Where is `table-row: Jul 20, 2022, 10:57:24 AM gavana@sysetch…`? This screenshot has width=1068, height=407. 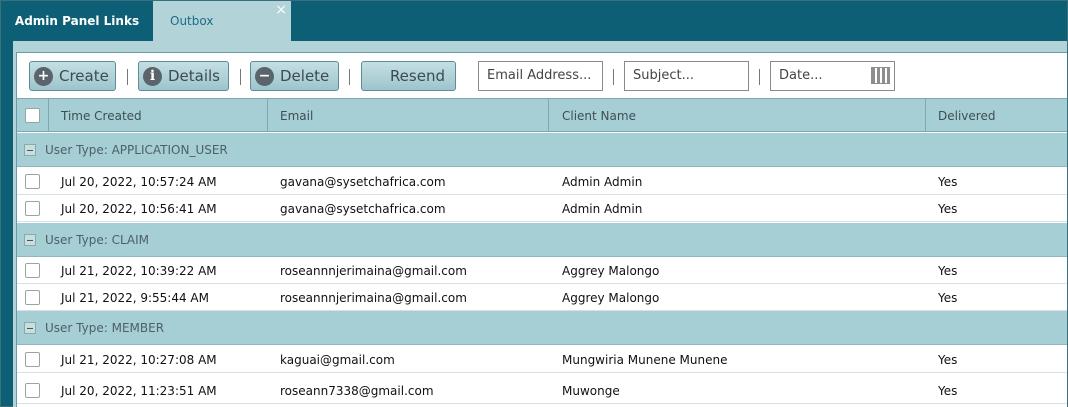 table-row: Jul 20, 2022, 10:57:24 AM gavana@sysetch… is located at coordinates (542, 181).